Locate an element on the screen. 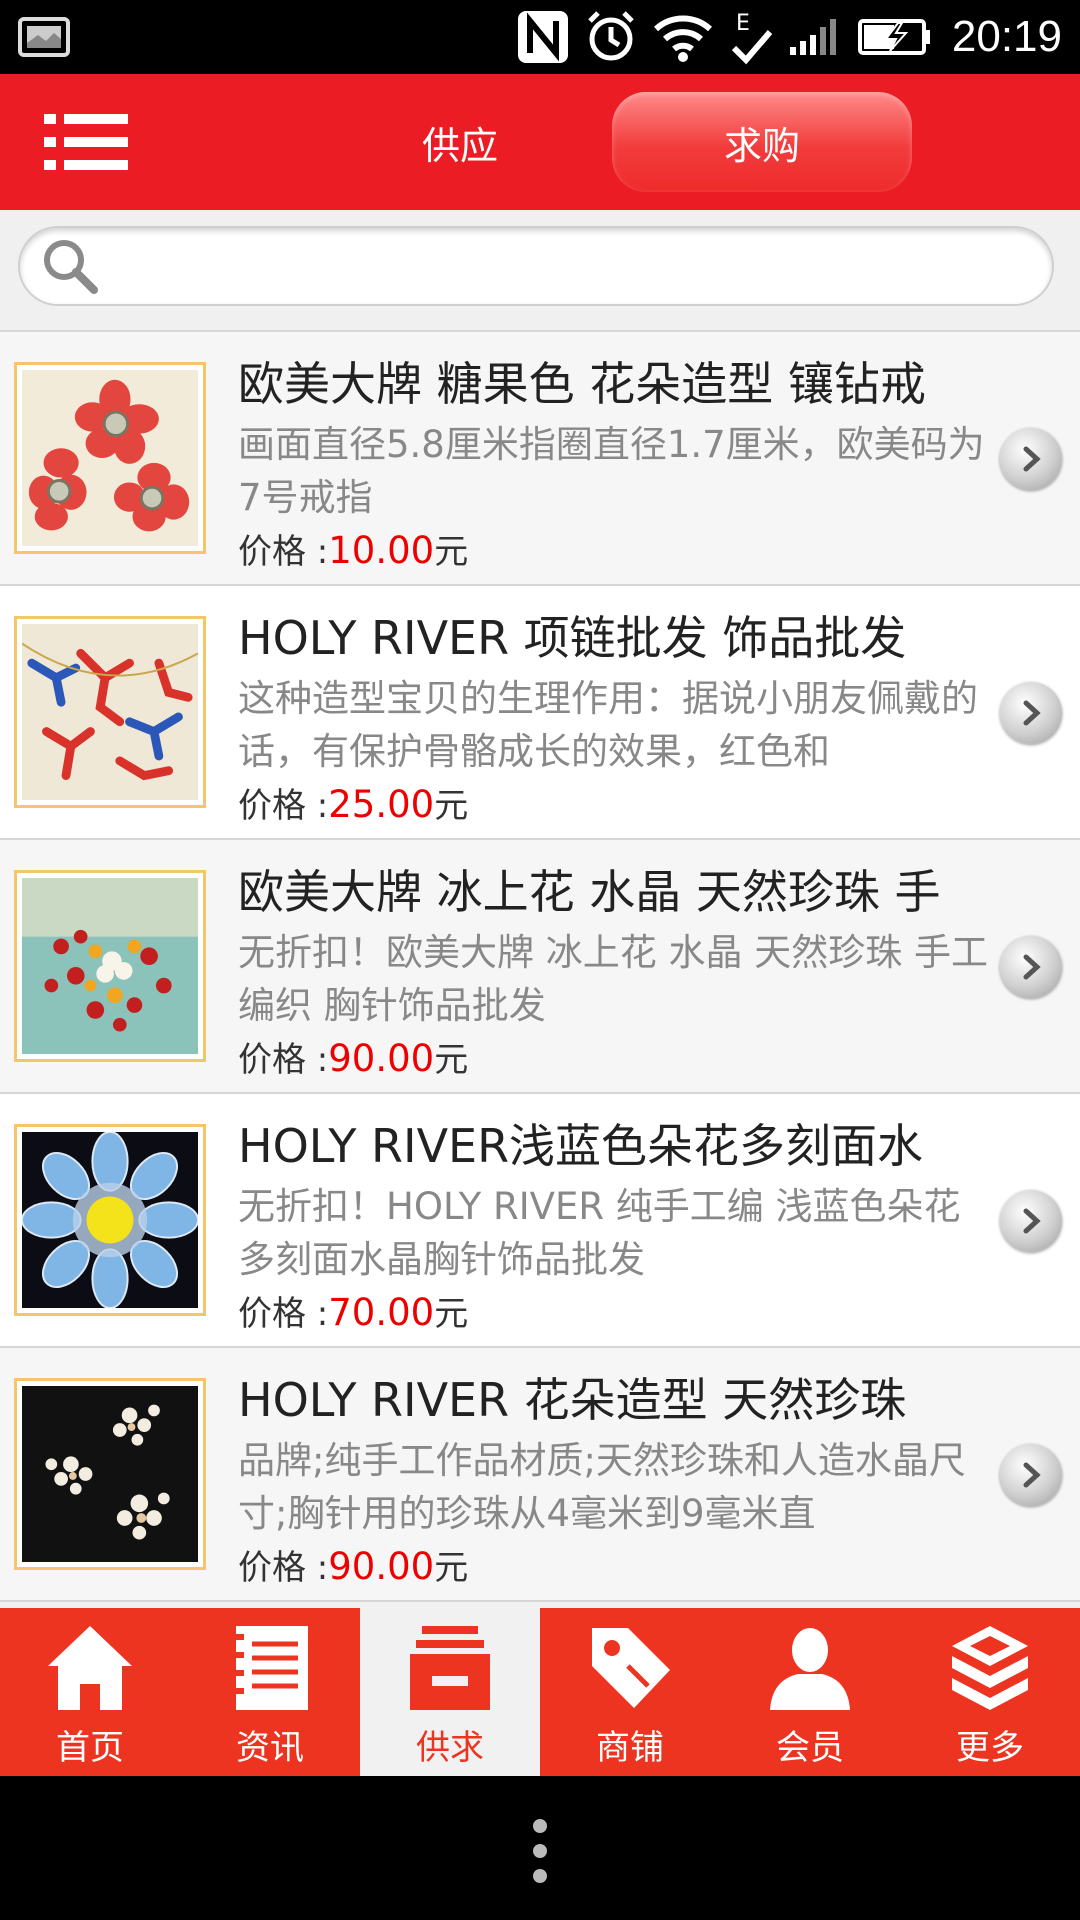 This screenshot has height=1920, width=1080. bottom-nav: 首页 资讯 供求 商铺 会员 更多 is located at coordinates (540, 1692).